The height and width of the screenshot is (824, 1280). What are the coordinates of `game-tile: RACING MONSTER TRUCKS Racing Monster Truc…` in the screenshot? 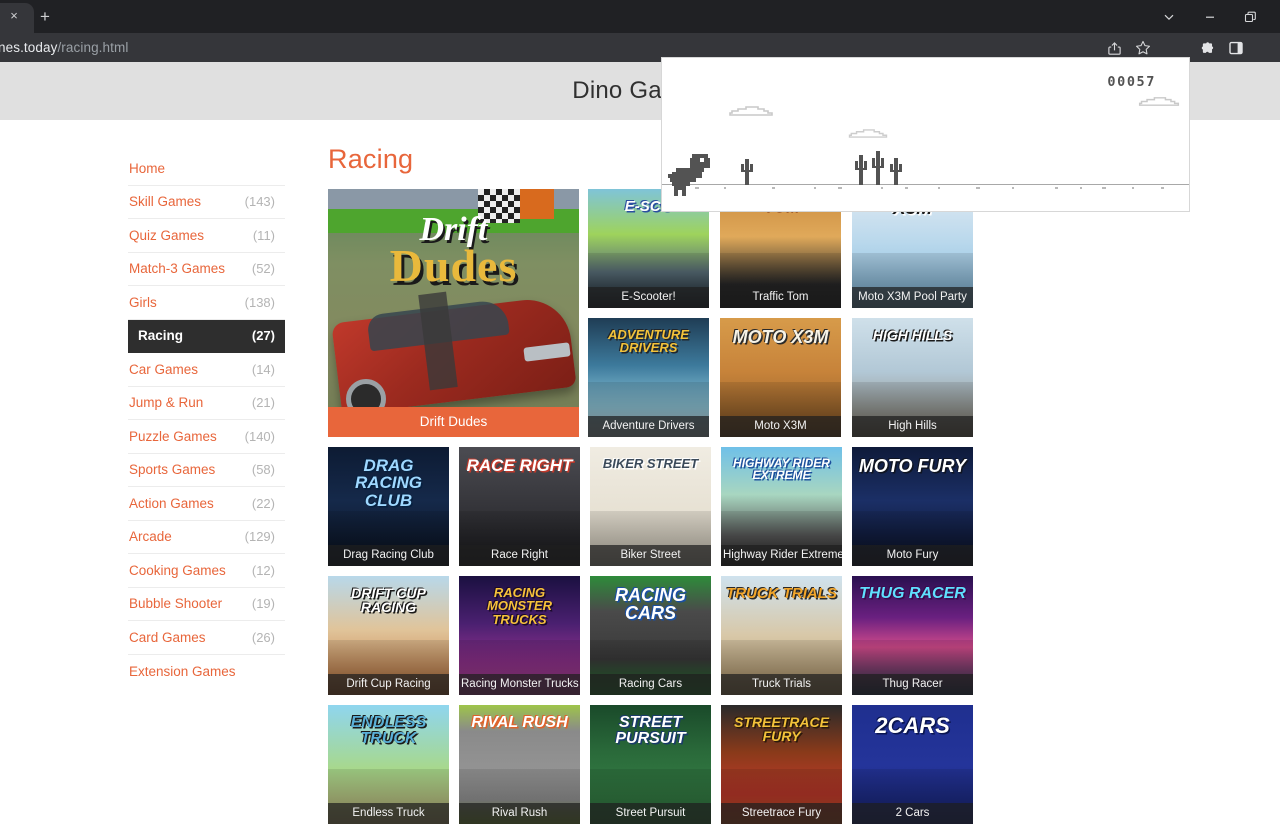 It's located at (519, 635).